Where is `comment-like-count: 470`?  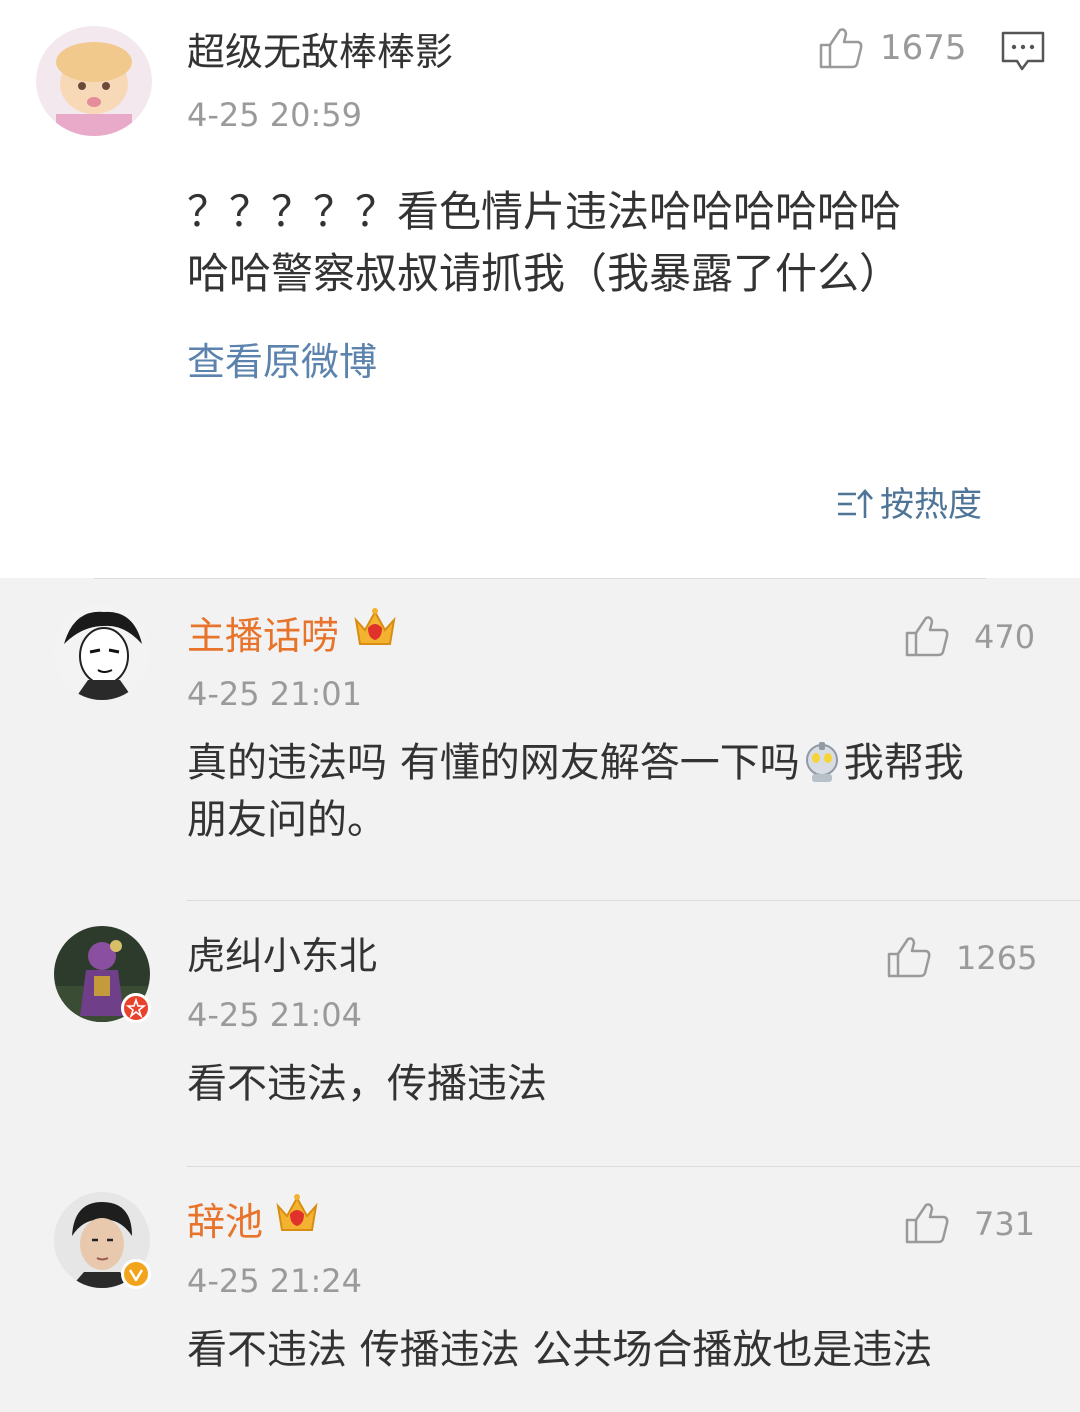
comment-like-count: 470 is located at coordinates (1005, 637).